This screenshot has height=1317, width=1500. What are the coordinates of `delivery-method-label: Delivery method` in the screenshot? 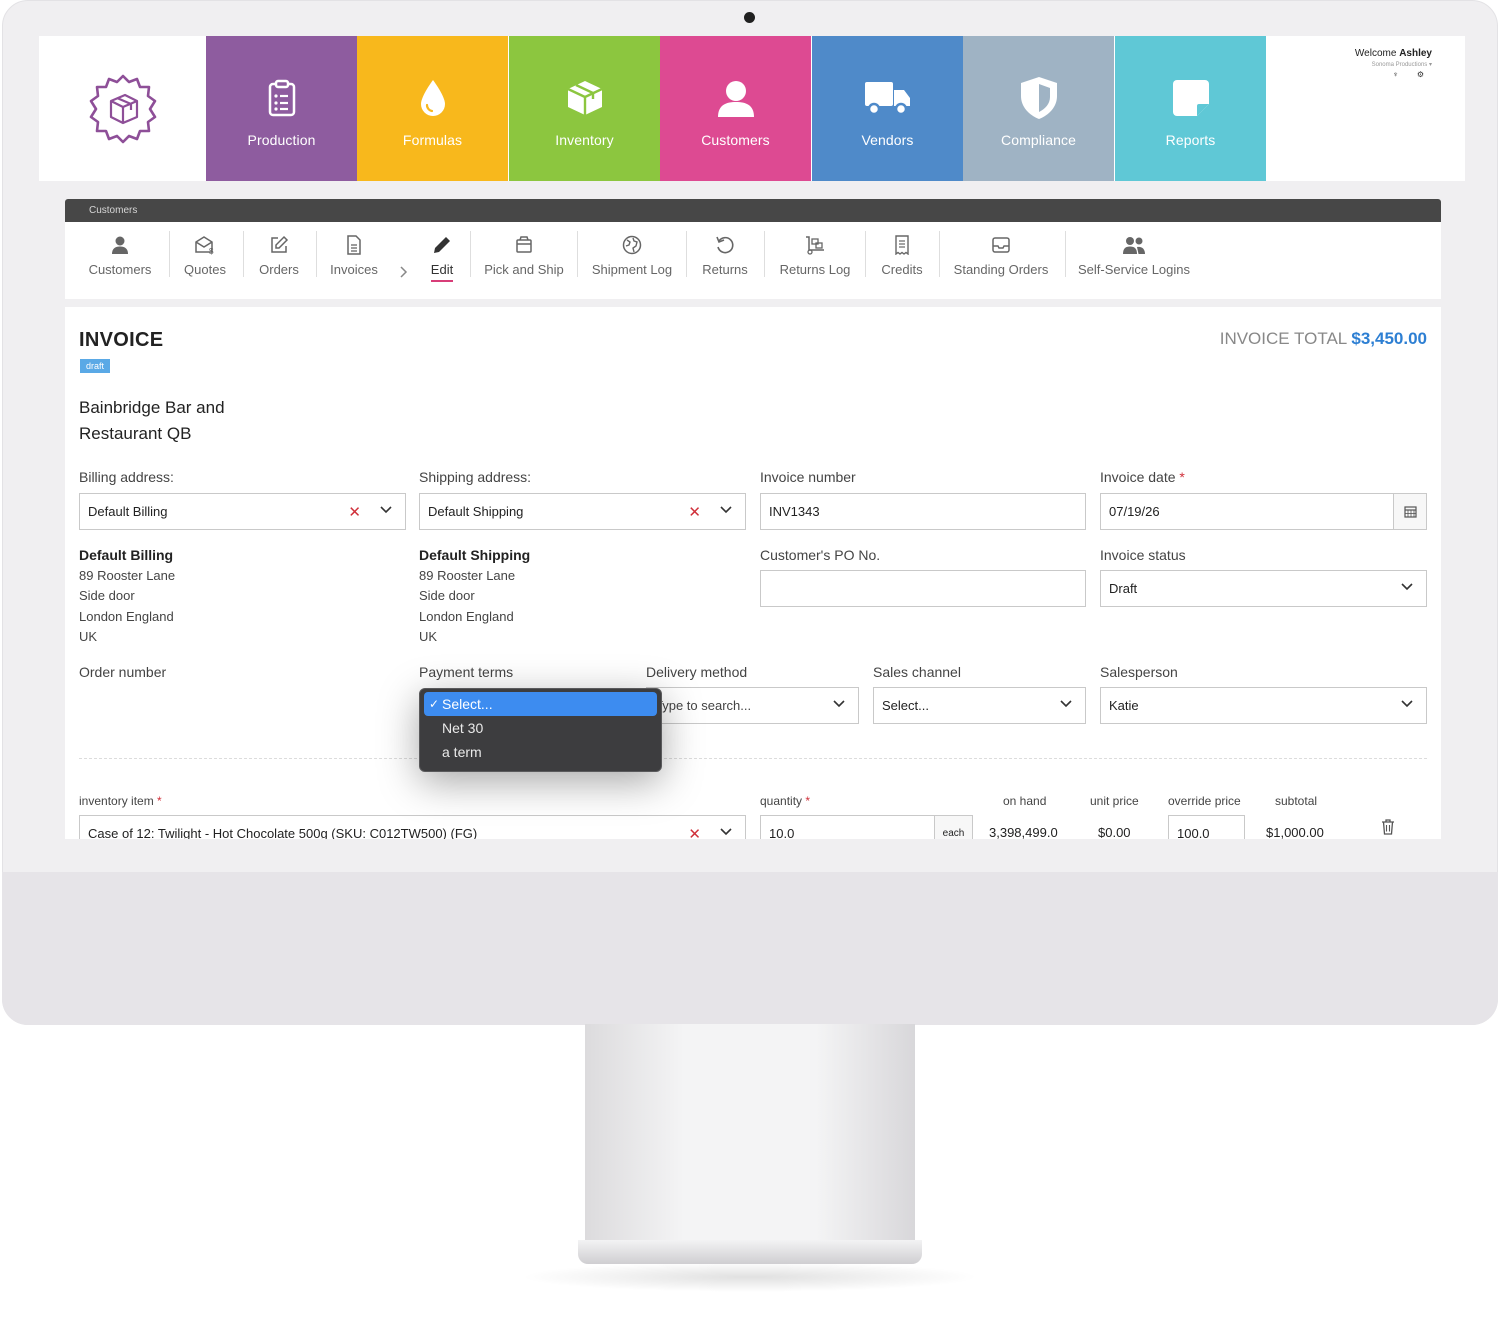 It's located at (697, 672).